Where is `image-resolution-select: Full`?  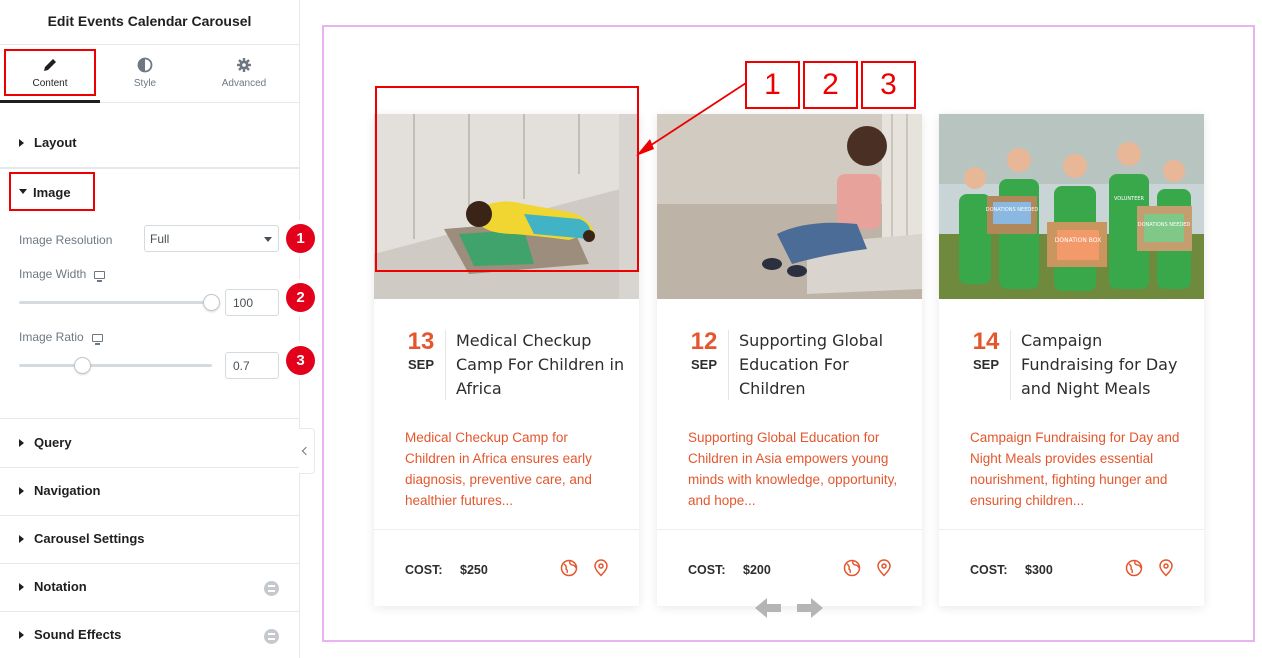
image-resolution-select: Full is located at coordinates (211, 238).